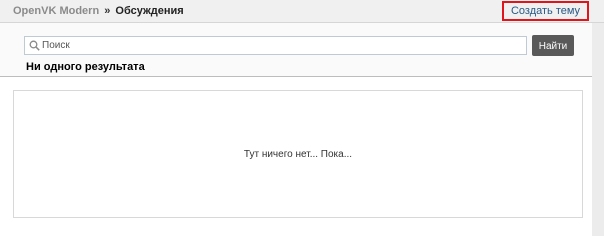  I want to click on breadcrumb-current: Обсуждения, so click(149, 11).